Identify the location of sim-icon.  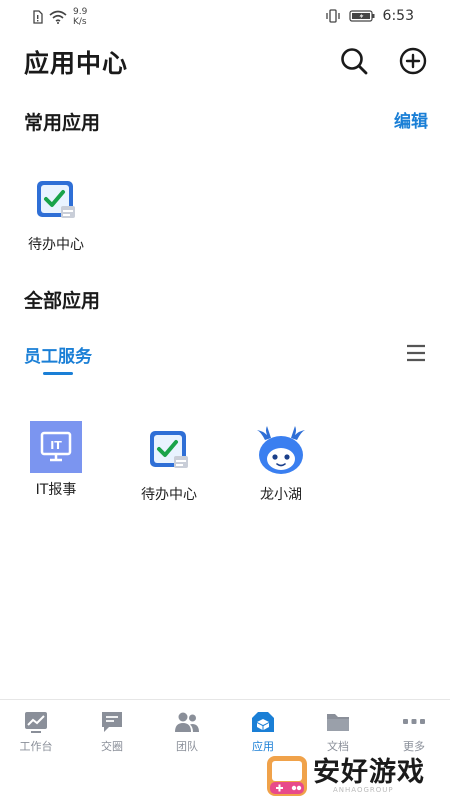
(38, 17).